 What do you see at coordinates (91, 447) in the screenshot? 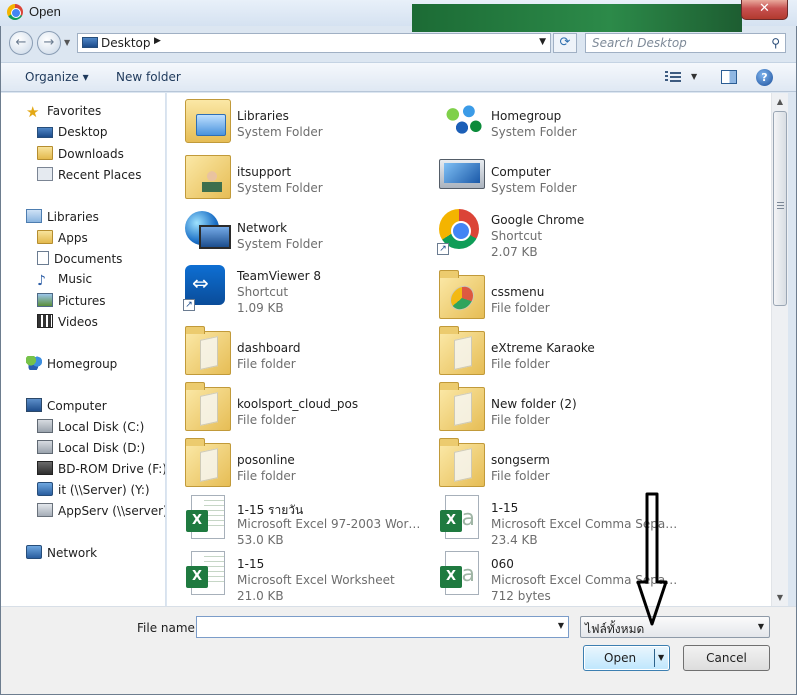
I see `nav-local-disk-d: Local Disk (D:)` at bounding box center [91, 447].